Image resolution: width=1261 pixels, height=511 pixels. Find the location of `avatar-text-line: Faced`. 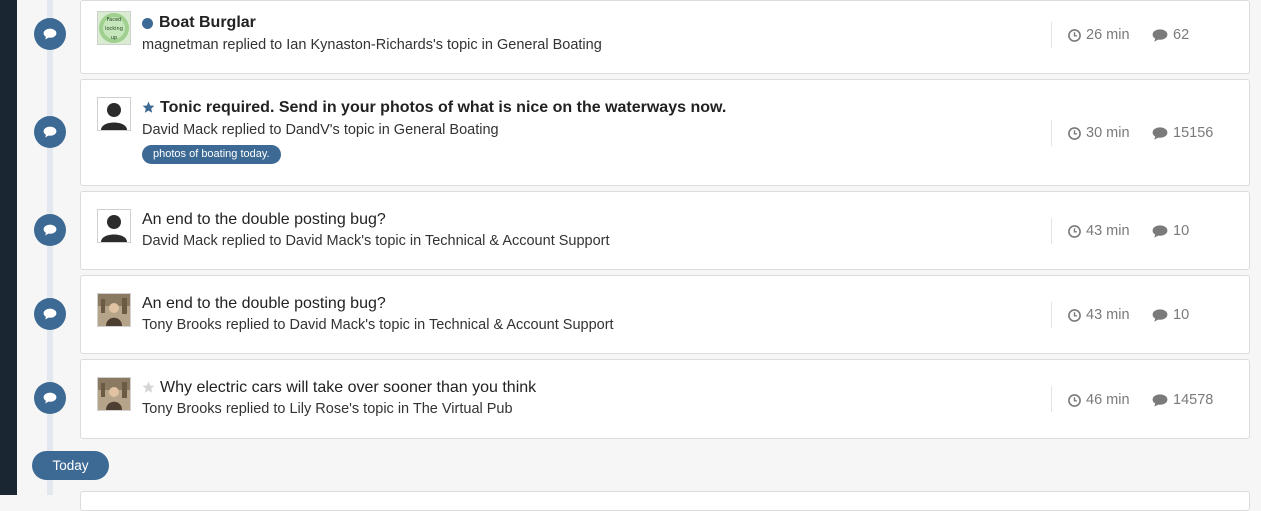

avatar-text-line: Faced is located at coordinates (114, 20).